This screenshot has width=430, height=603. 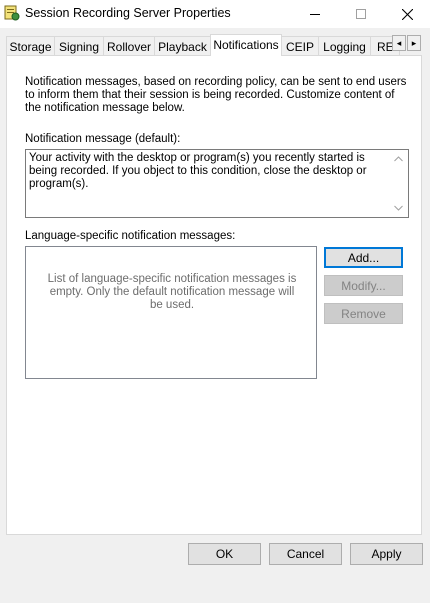 I want to click on tab-scroll-left-button: ◂, so click(x=399, y=43).